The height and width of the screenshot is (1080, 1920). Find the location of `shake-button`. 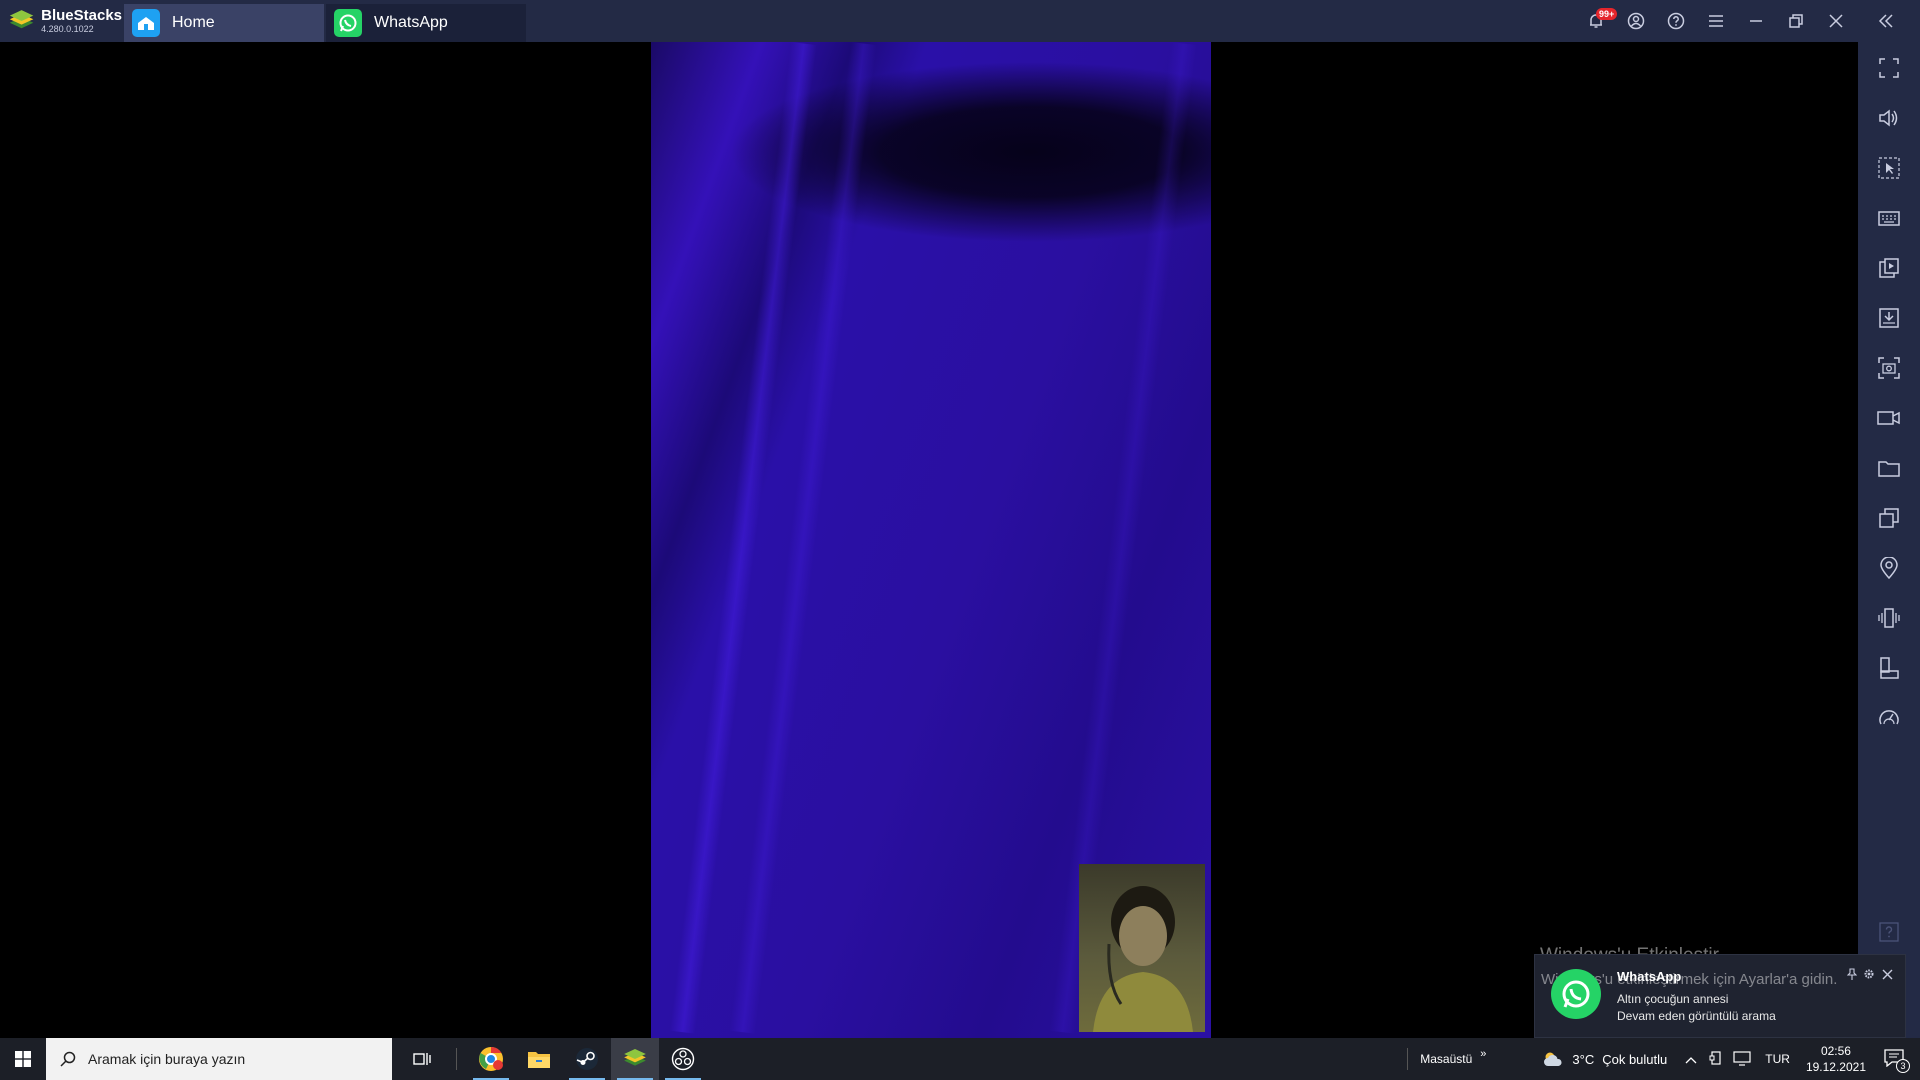

shake-button is located at coordinates (1889, 618).